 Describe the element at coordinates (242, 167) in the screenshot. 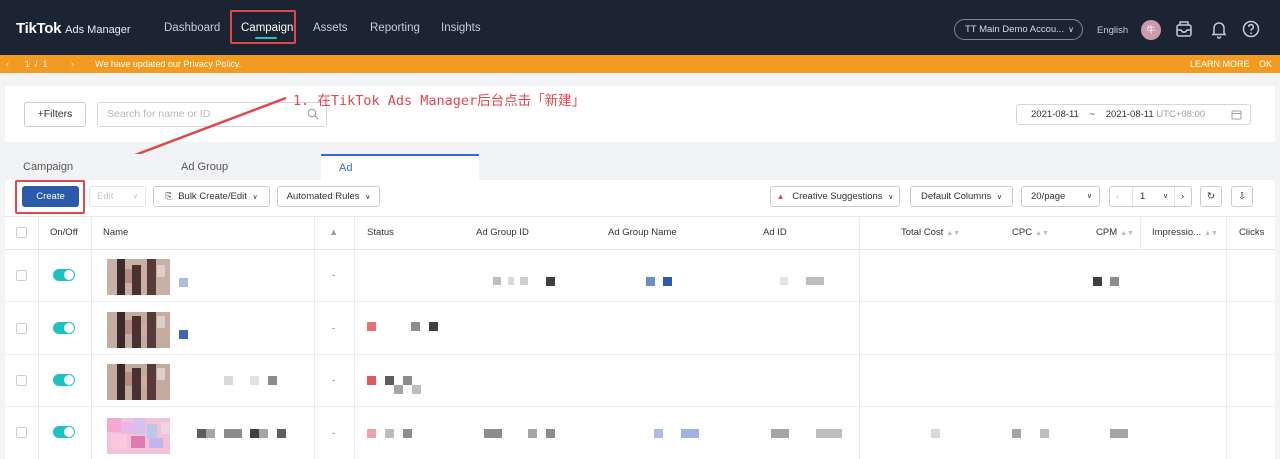

I see `tab-ad-group: Ad Group` at that location.